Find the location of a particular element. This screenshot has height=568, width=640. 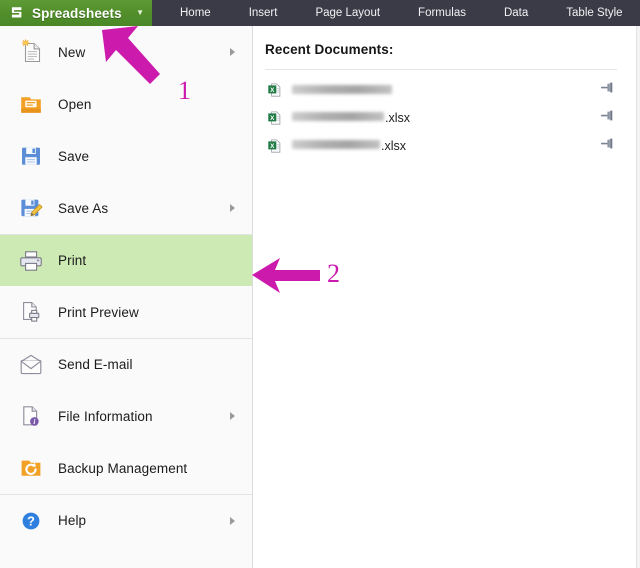

sidebar-item-save: Save is located at coordinates (126, 156).